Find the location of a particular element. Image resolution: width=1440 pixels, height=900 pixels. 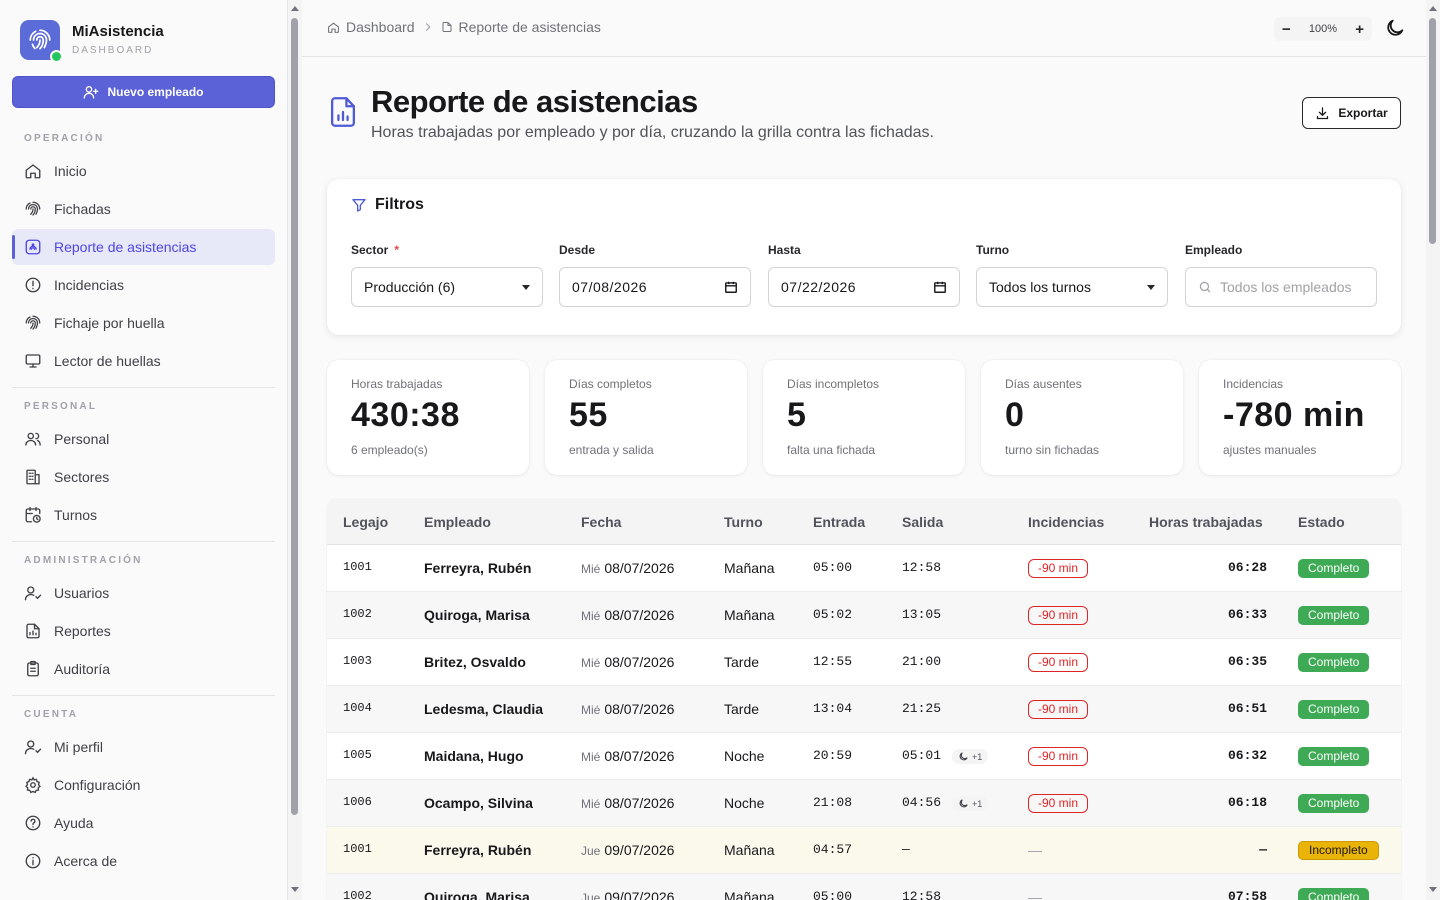

sidebar-item-label: Fichadas is located at coordinates (82, 209).